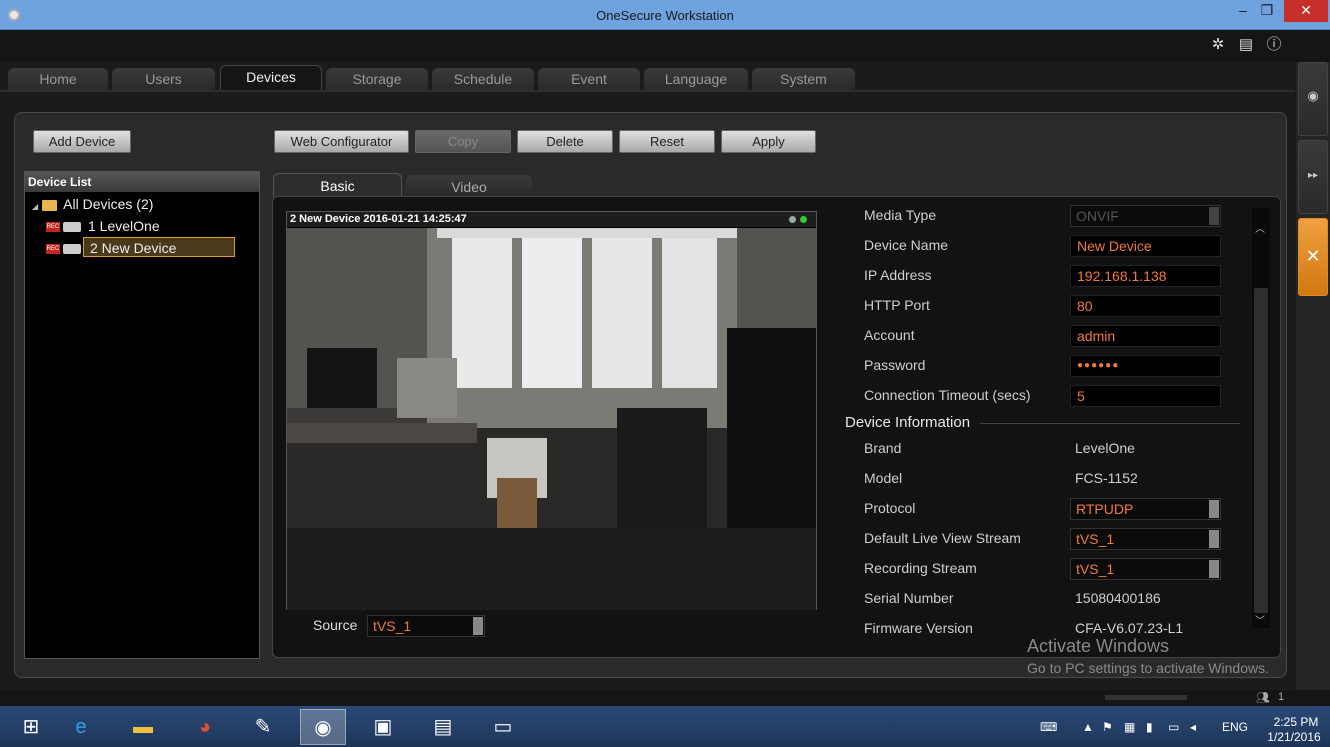 This screenshot has width=1330, height=747. Describe the element at coordinates (803, 79) in the screenshot. I see `tab-system: System` at that location.